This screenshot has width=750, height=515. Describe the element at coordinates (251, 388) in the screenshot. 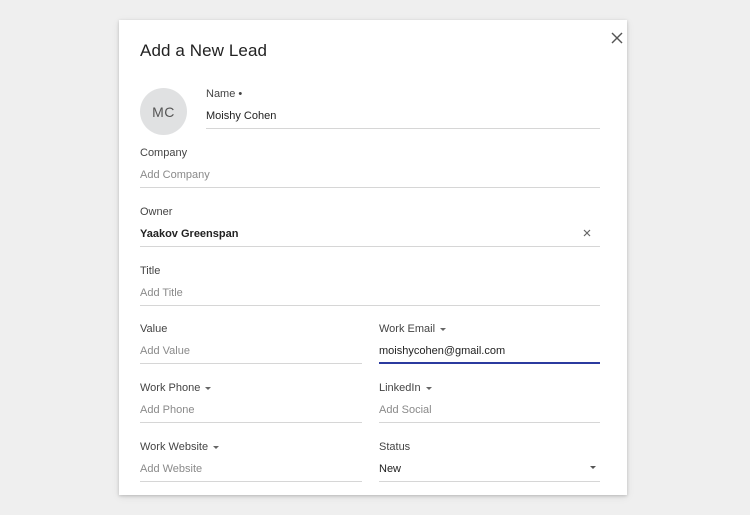

I see `work-phone-label: Work Phone` at that location.